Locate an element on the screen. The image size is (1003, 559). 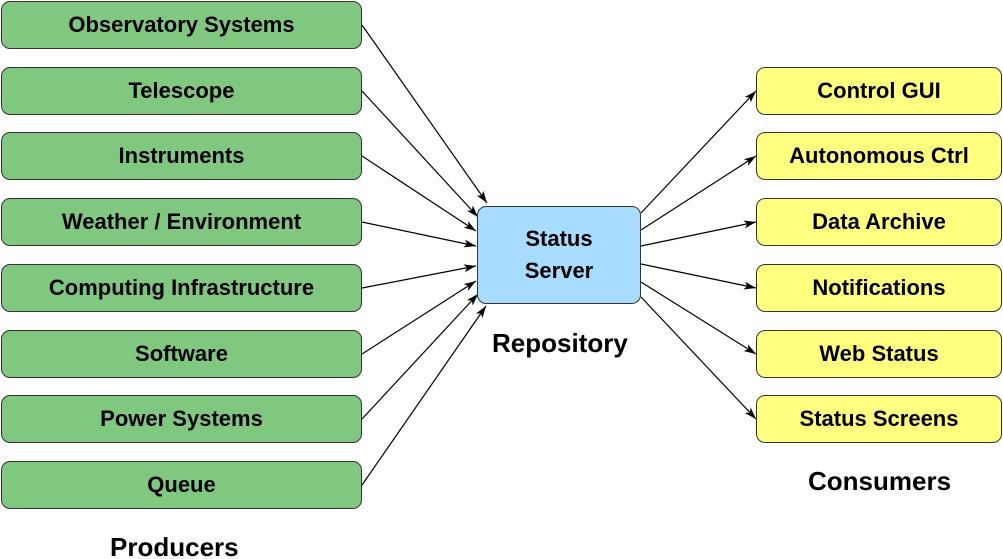
consumer-label: Status Screens is located at coordinates (879, 418).